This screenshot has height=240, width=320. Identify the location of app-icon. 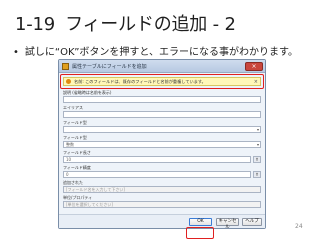
(65, 66).